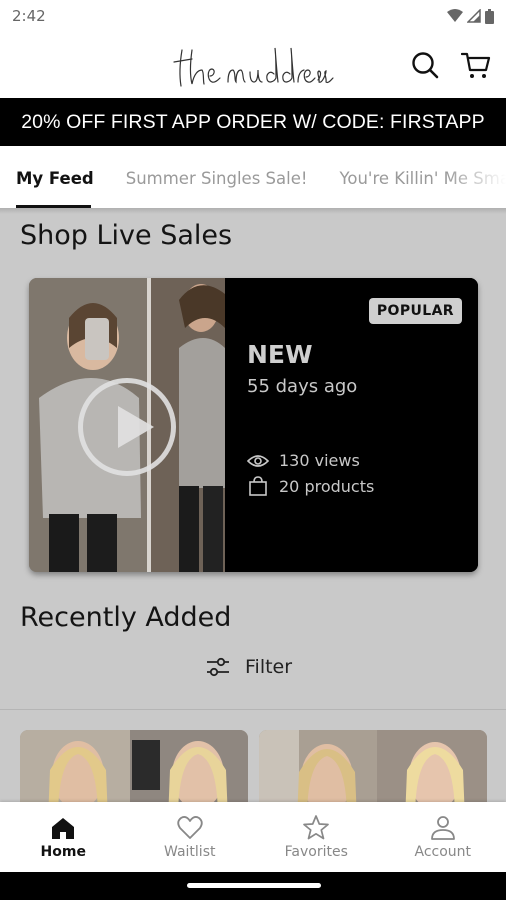 Image resolution: width=506 pixels, height=900 pixels. I want to click on nav-account: Account, so click(443, 837).